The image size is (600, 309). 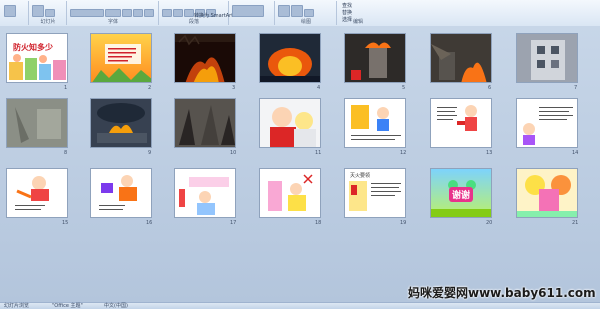 I want to click on watermark-text: 妈咪爱婴网www.baby611.com, so click(x=502, y=293).